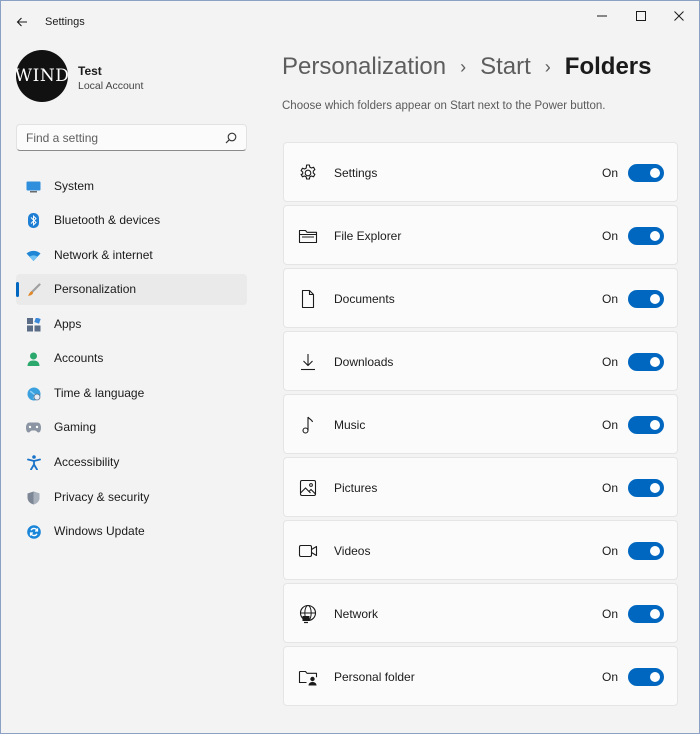  Describe the element at coordinates (131, 137) in the screenshot. I see `search-input: Find a setting` at that location.